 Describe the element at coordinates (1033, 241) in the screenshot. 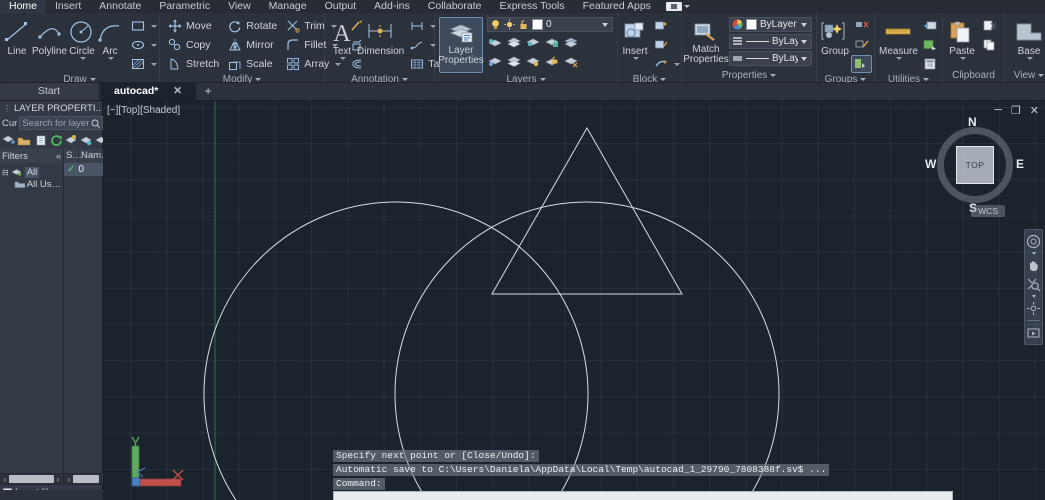

I see `steering-wheel-icon` at that location.